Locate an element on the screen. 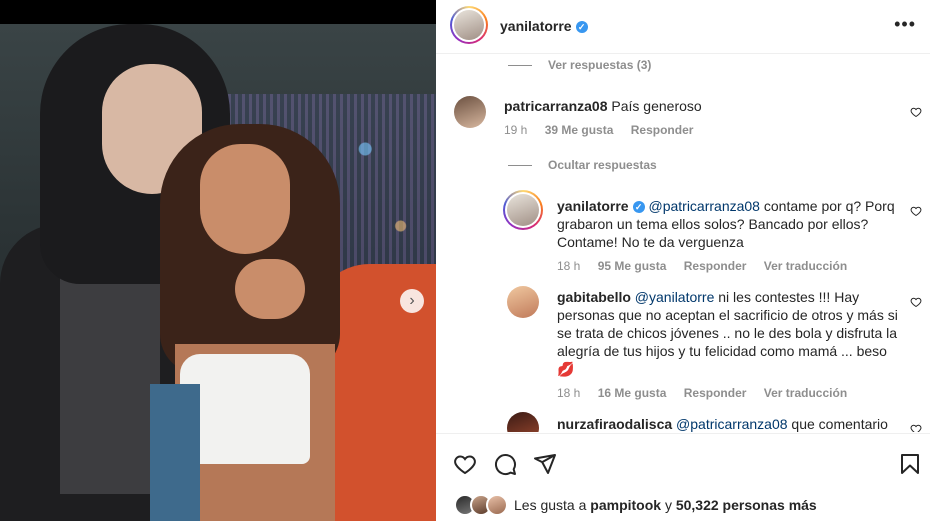 This screenshot has width=930, height=522. chevron-right-icon: › is located at coordinates (412, 300).